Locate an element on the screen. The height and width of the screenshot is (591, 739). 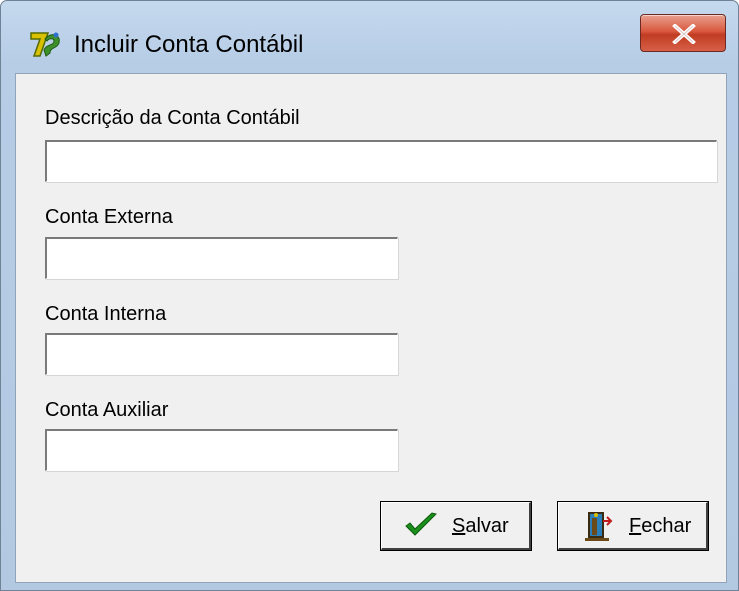
exit-door-icon is located at coordinates (599, 526).